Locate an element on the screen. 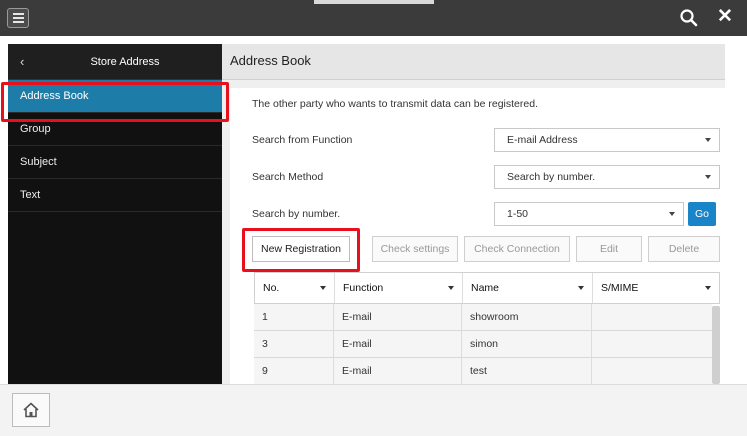 This screenshot has height=436, width=747. number-range-value: 1-50 is located at coordinates (518, 214).